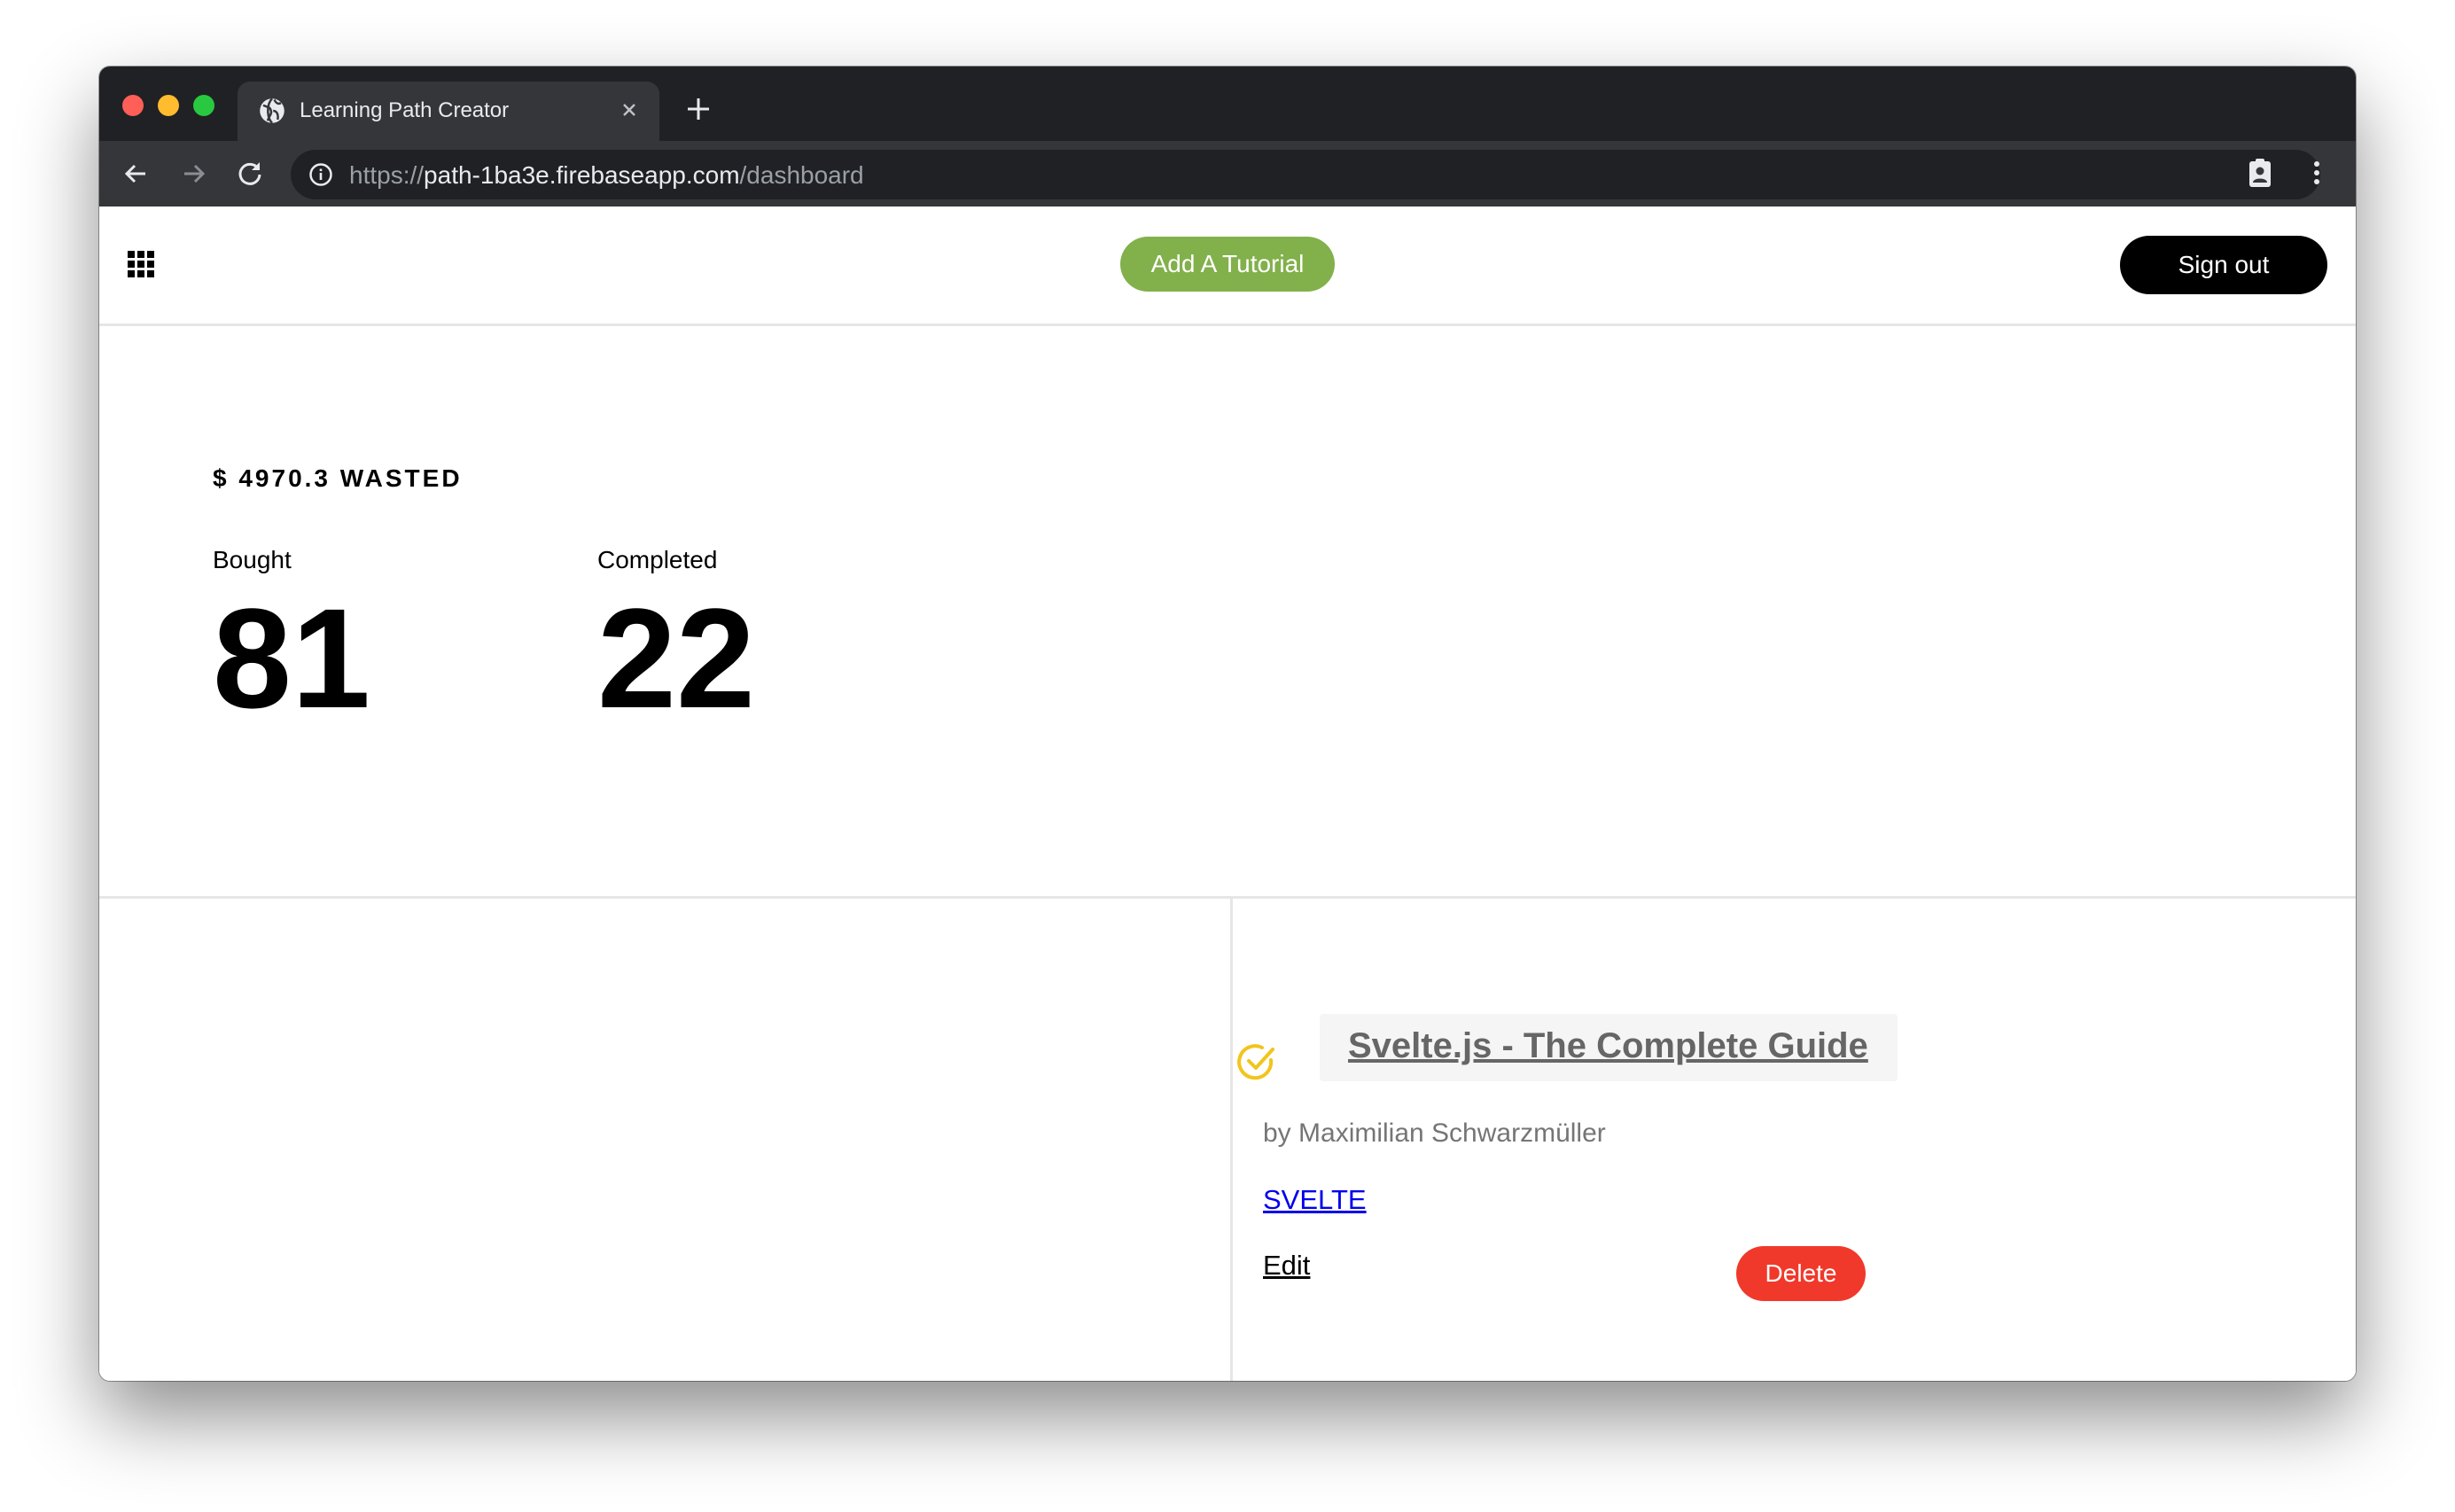  Describe the element at coordinates (203, 106) in the screenshot. I see `maximize-window-button` at that location.